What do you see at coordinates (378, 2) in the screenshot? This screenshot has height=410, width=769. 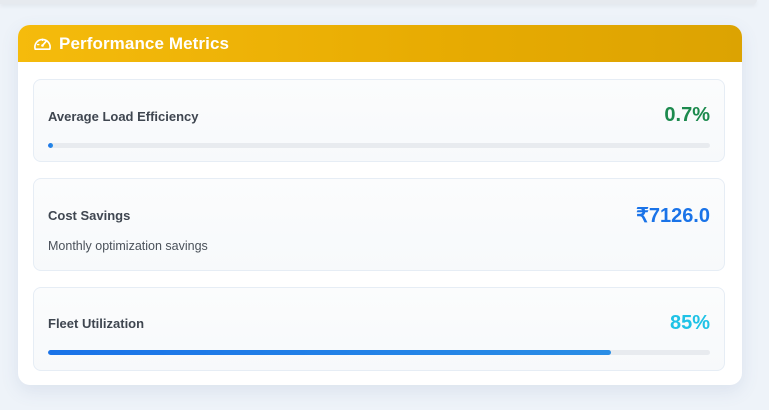 I see `previous-card-edge` at bounding box center [378, 2].